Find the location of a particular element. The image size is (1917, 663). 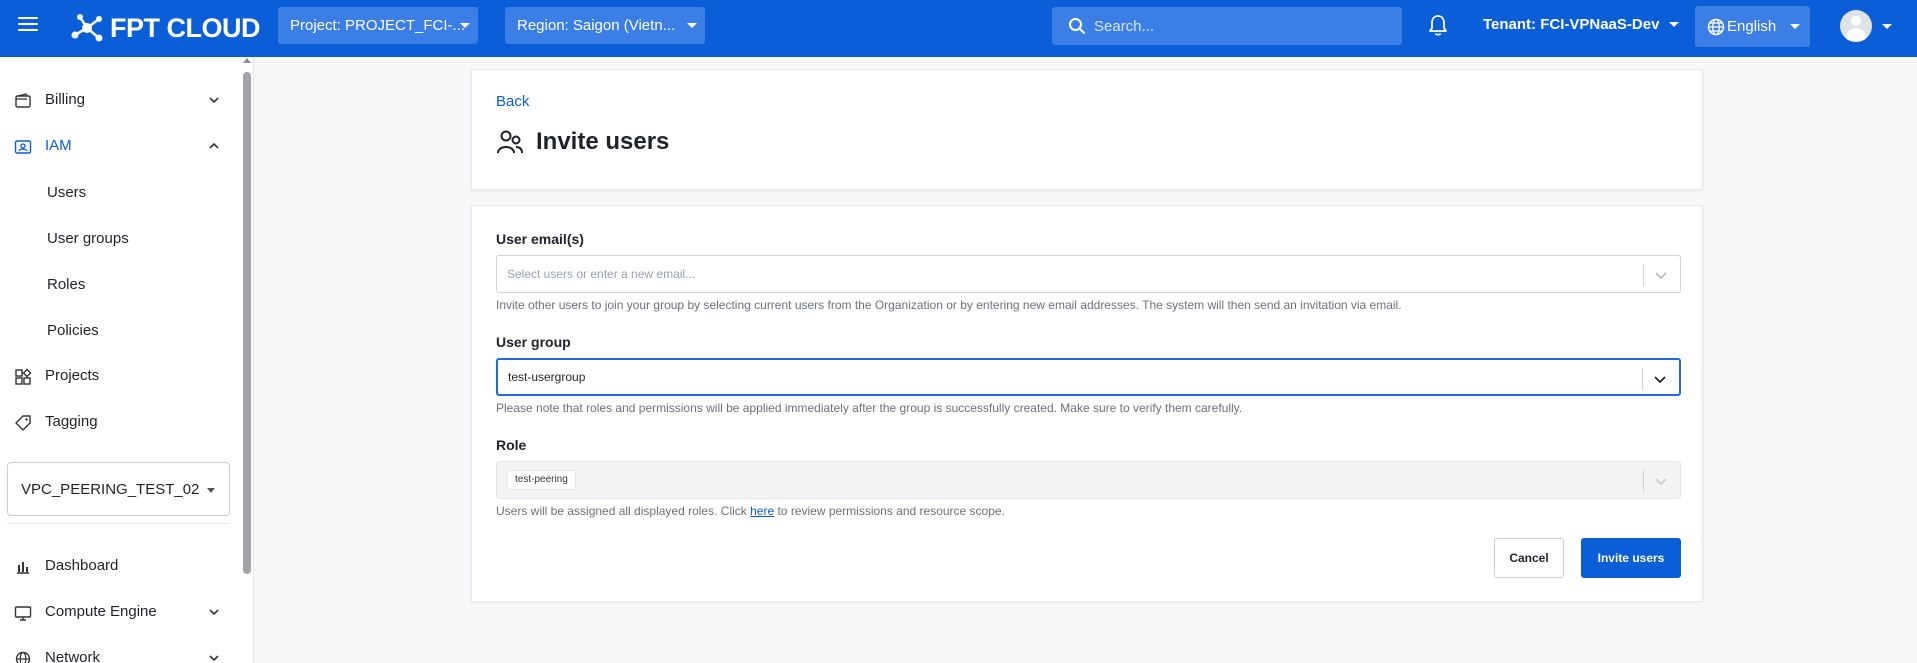

sidebar-item-compute-engine: Compute Engine is located at coordinates (120, 612).